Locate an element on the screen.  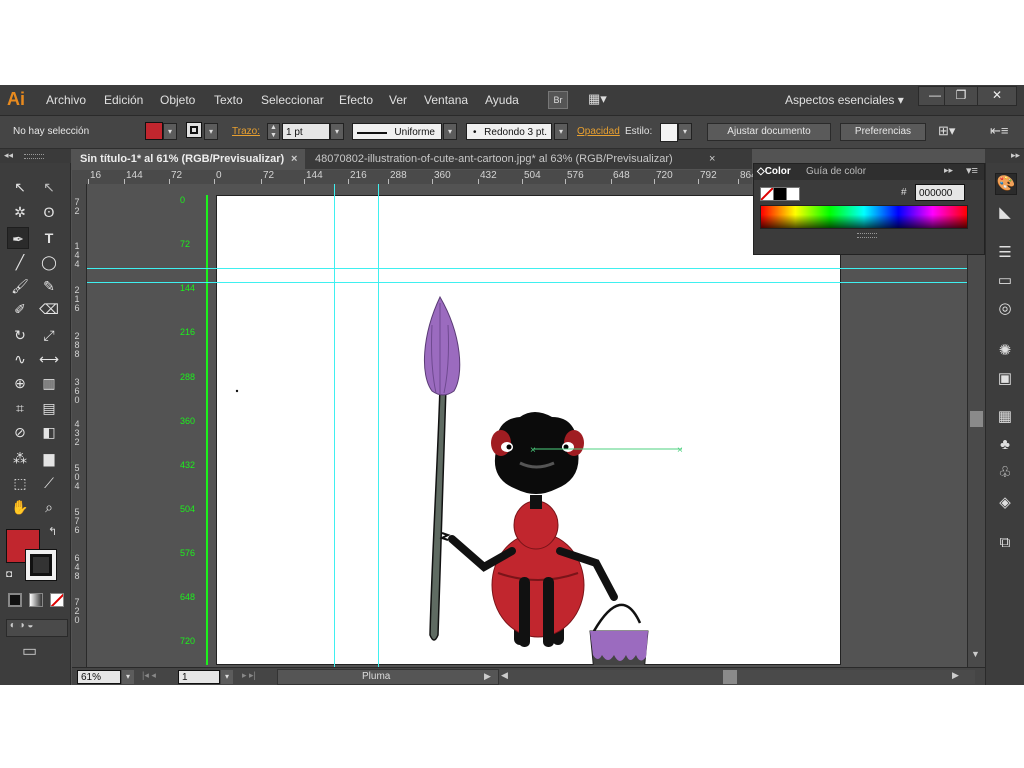
collapse-icon: ▸▸ is located at coordinates (948, 170).